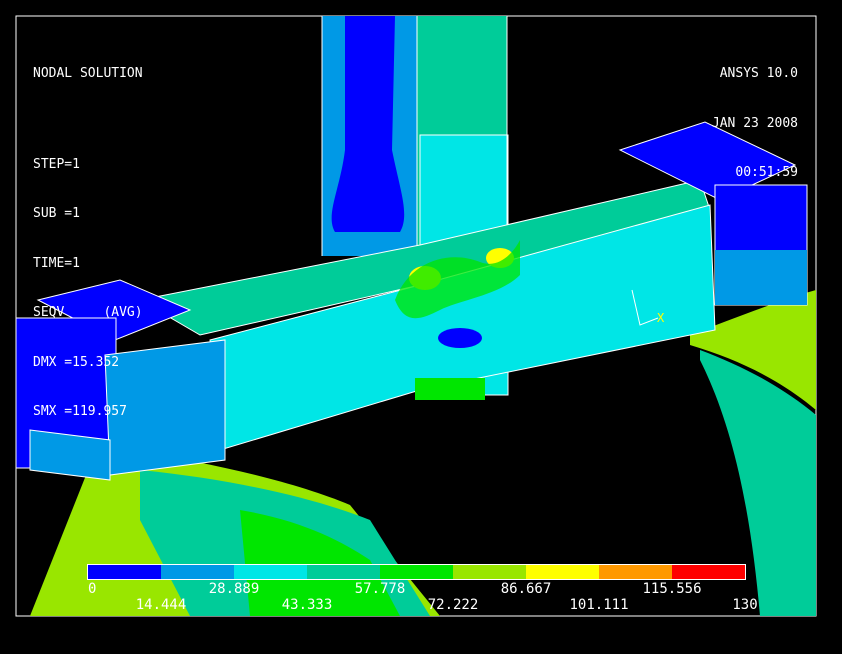 This screenshot has width=842, height=654. What do you see at coordinates (758, 73) in the screenshot?
I see `ansys-version: ANSYS 10.0` at bounding box center [758, 73].